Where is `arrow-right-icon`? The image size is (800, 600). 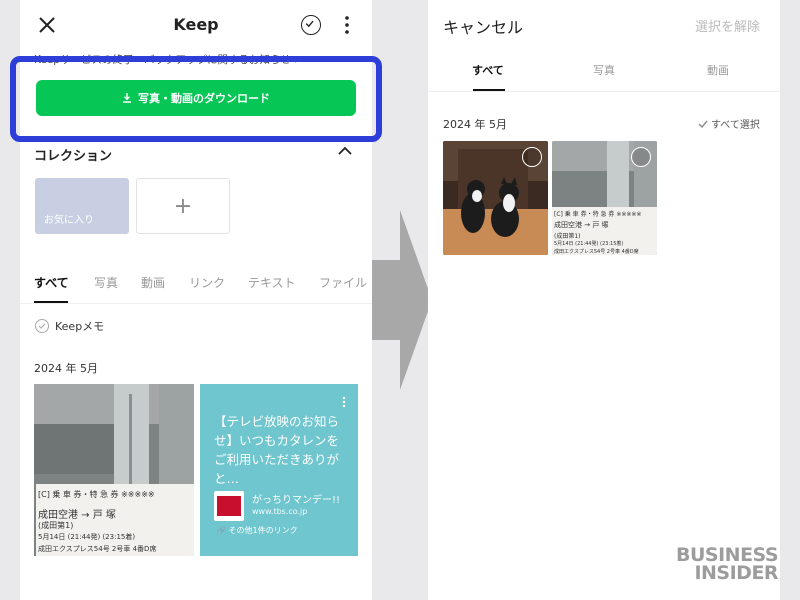 arrow-right-icon is located at coordinates (402, 300).